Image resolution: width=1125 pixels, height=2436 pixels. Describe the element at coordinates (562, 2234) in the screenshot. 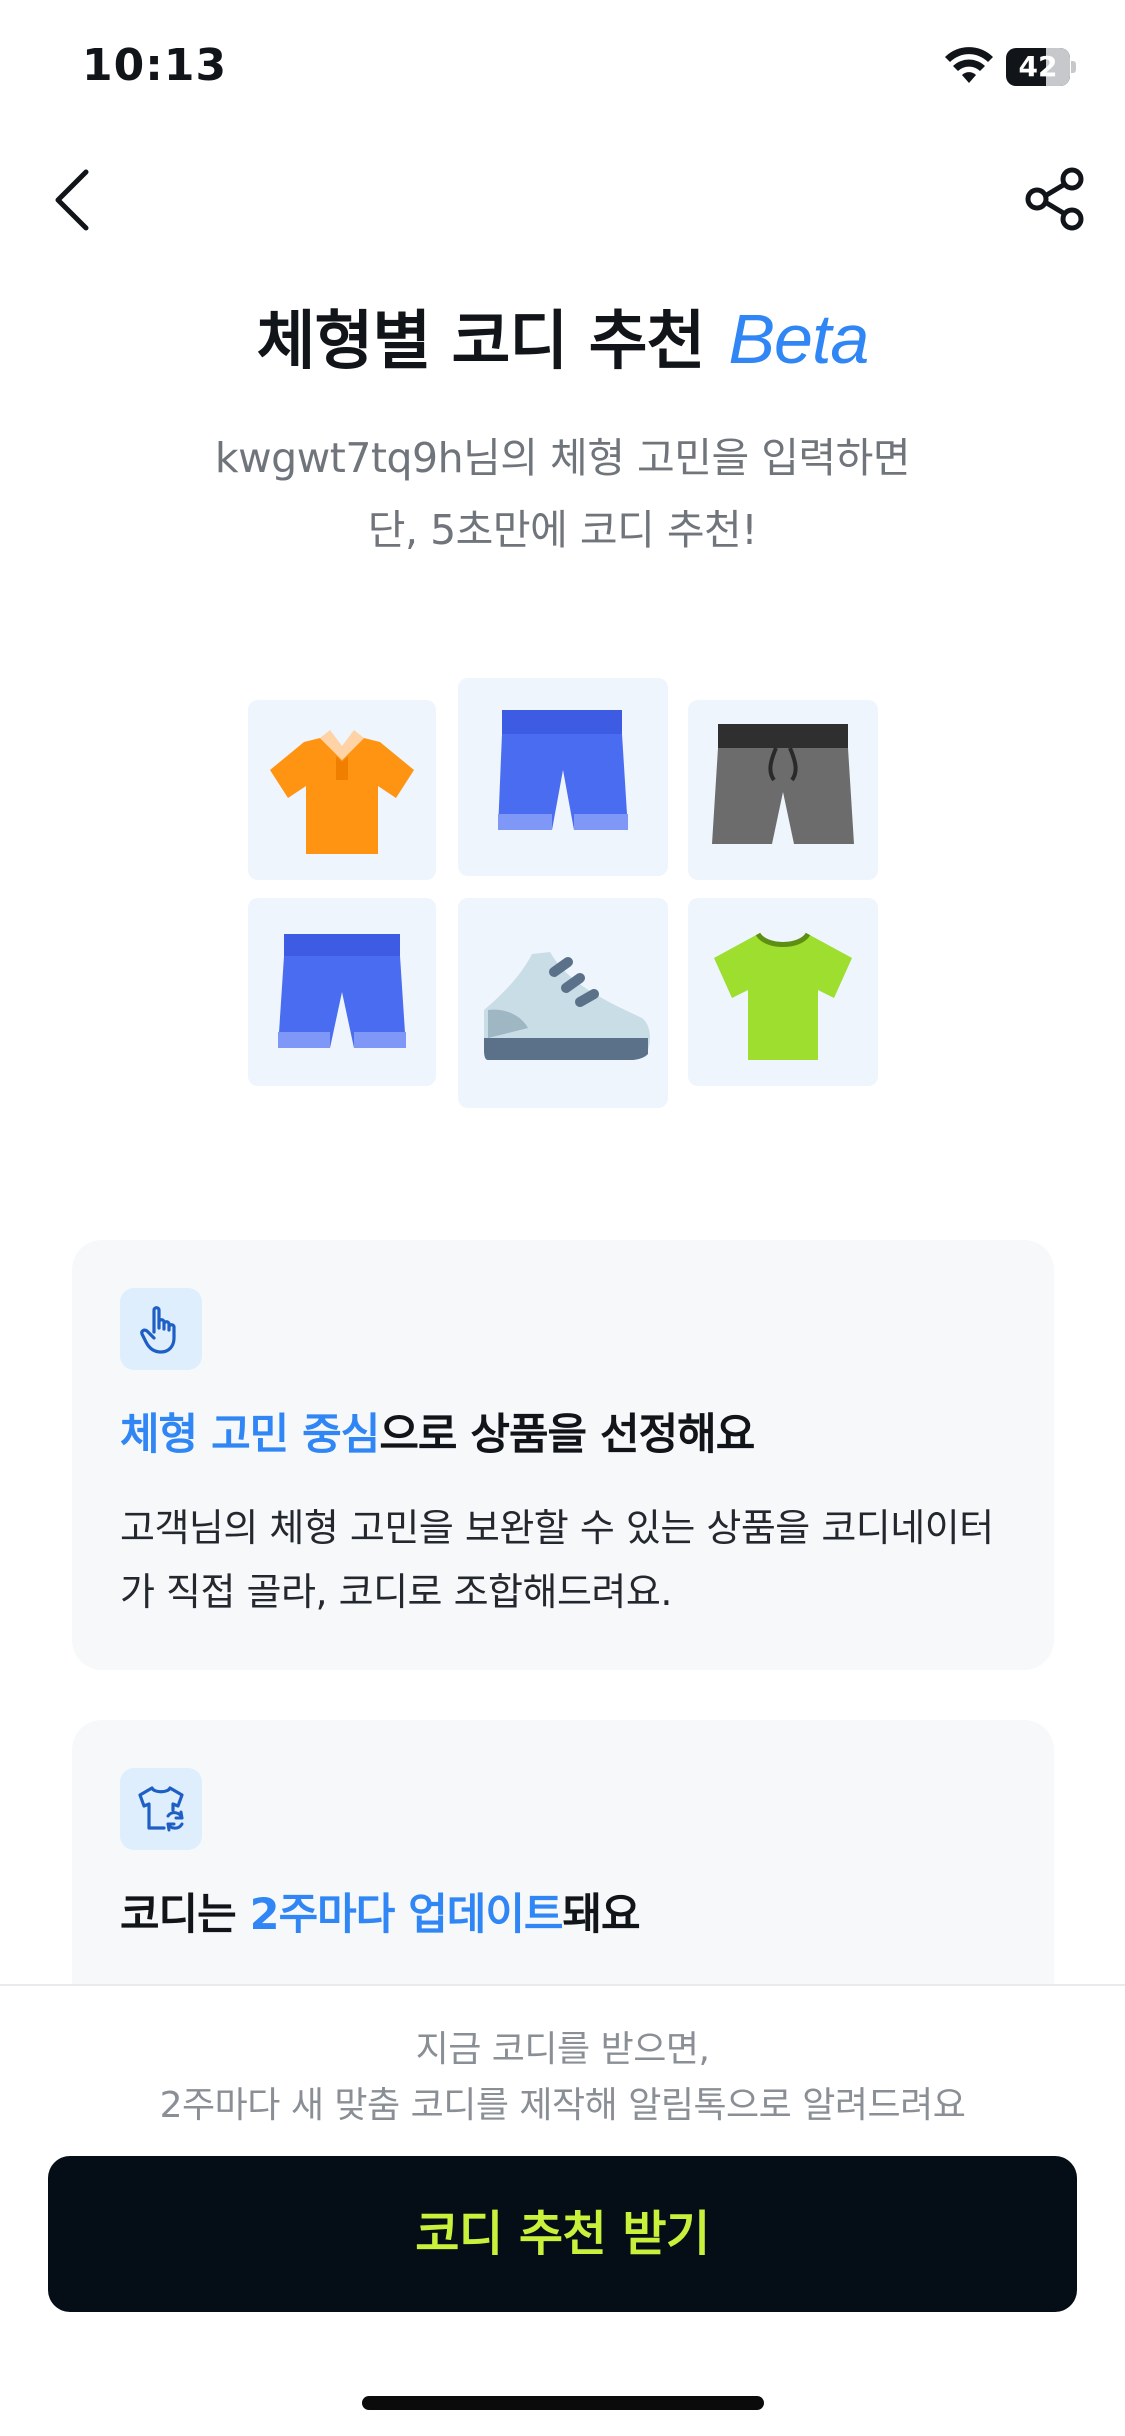

I see `get-coordination-button: 코디 추천 받기` at that location.